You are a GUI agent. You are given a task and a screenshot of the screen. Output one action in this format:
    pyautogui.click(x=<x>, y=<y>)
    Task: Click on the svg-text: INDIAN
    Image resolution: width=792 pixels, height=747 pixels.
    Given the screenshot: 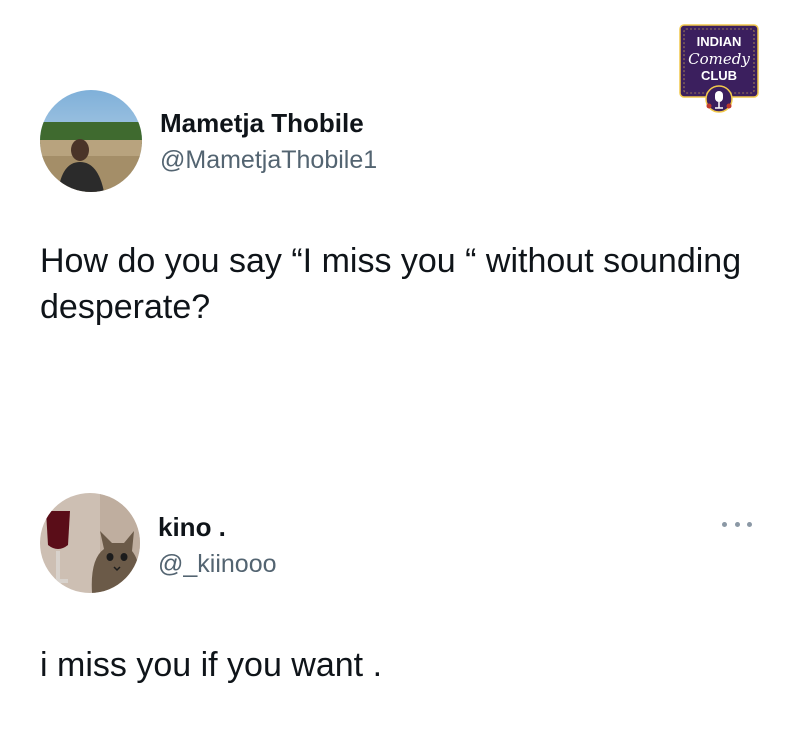 What is the action you would take?
    pyautogui.click(x=719, y=41)
    